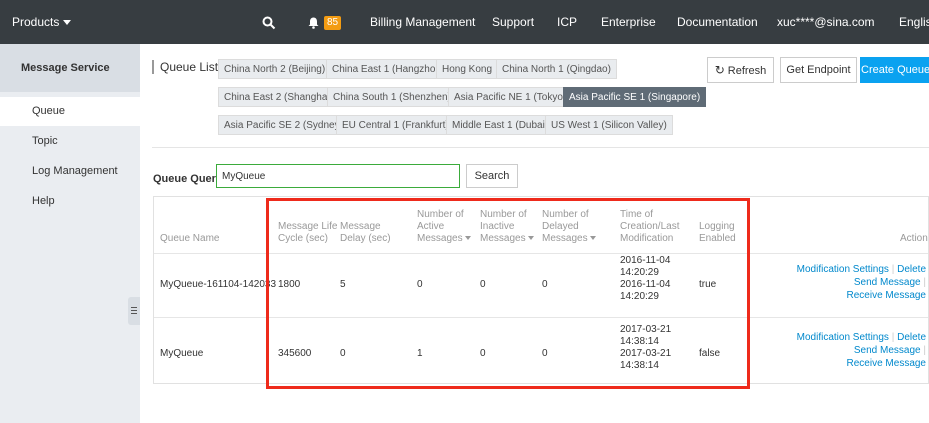 The width and height of the screenshot is (929, 423). Describe the element at coordinates (492, 176) in the screenshot. I see `search-button: Search` at that location.